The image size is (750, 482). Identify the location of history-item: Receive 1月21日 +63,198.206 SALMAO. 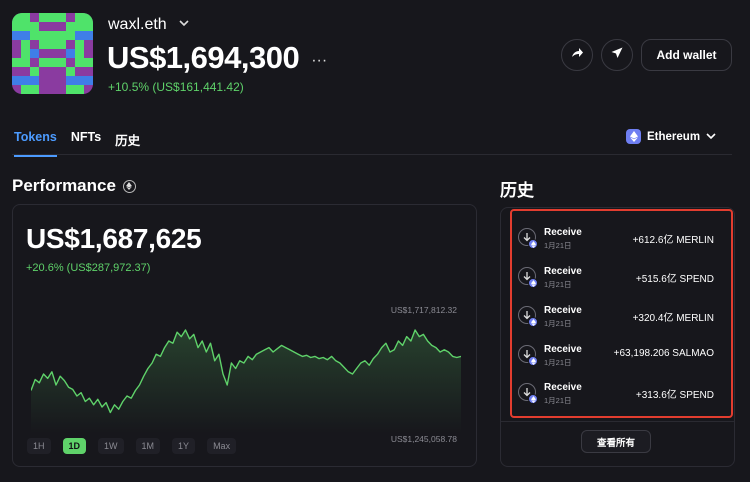
(618, 357).